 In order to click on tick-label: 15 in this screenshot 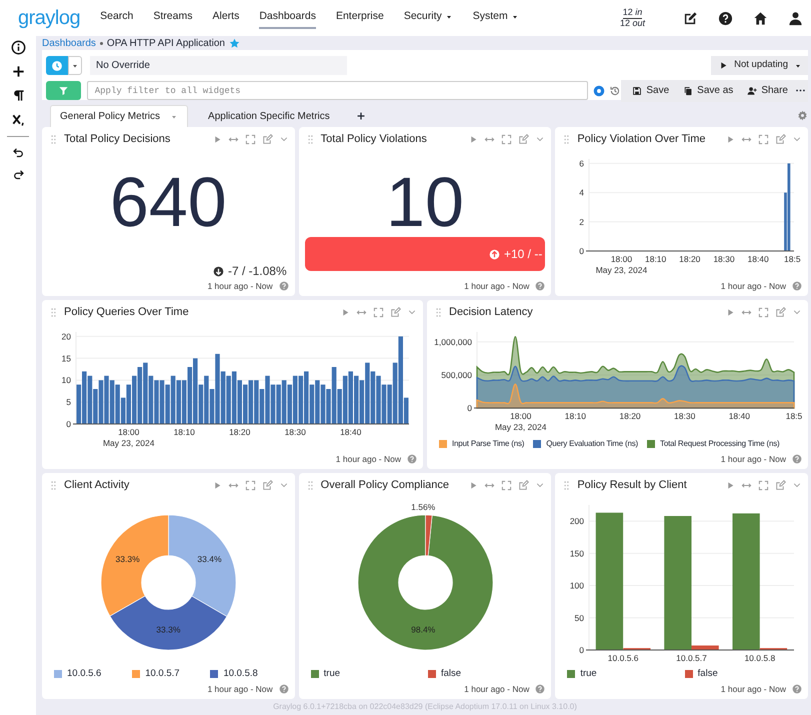, I will do `click(66, 358)`.